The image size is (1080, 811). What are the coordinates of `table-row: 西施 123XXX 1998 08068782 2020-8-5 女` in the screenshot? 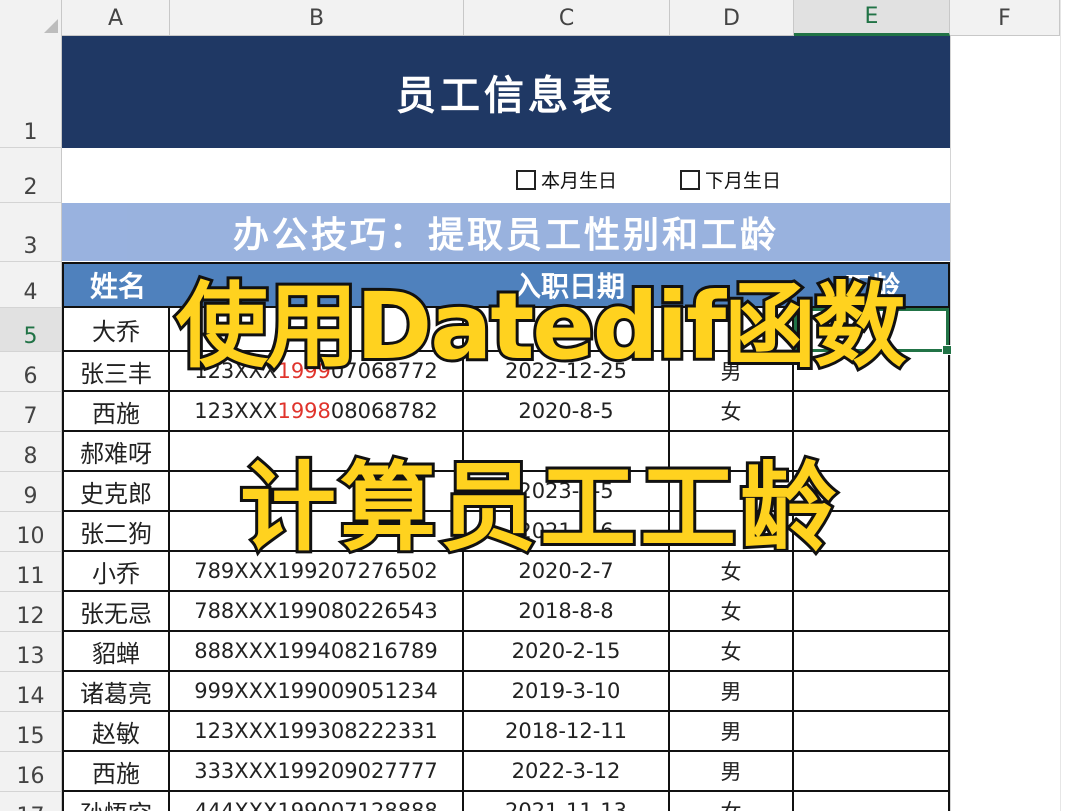 It's located at (506, 412).